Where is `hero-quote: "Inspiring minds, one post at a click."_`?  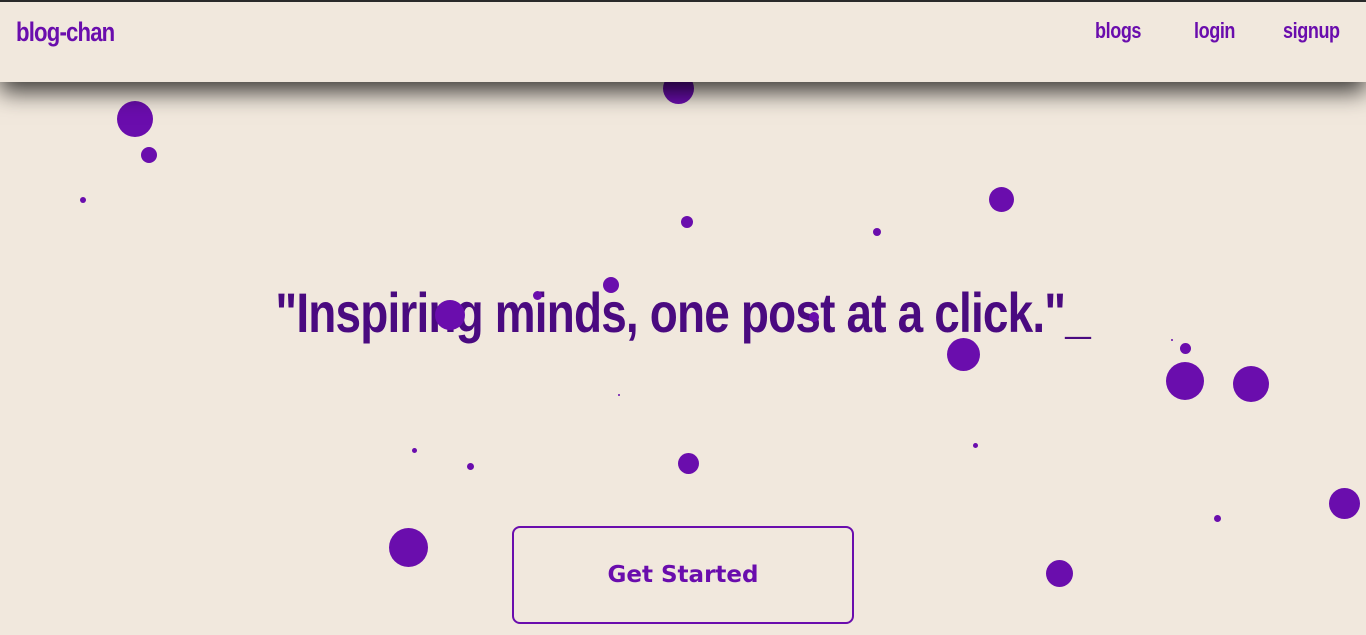
hero-quote: "Inspiring minds, one post at a click."_ is located at coordinates (683, 312).